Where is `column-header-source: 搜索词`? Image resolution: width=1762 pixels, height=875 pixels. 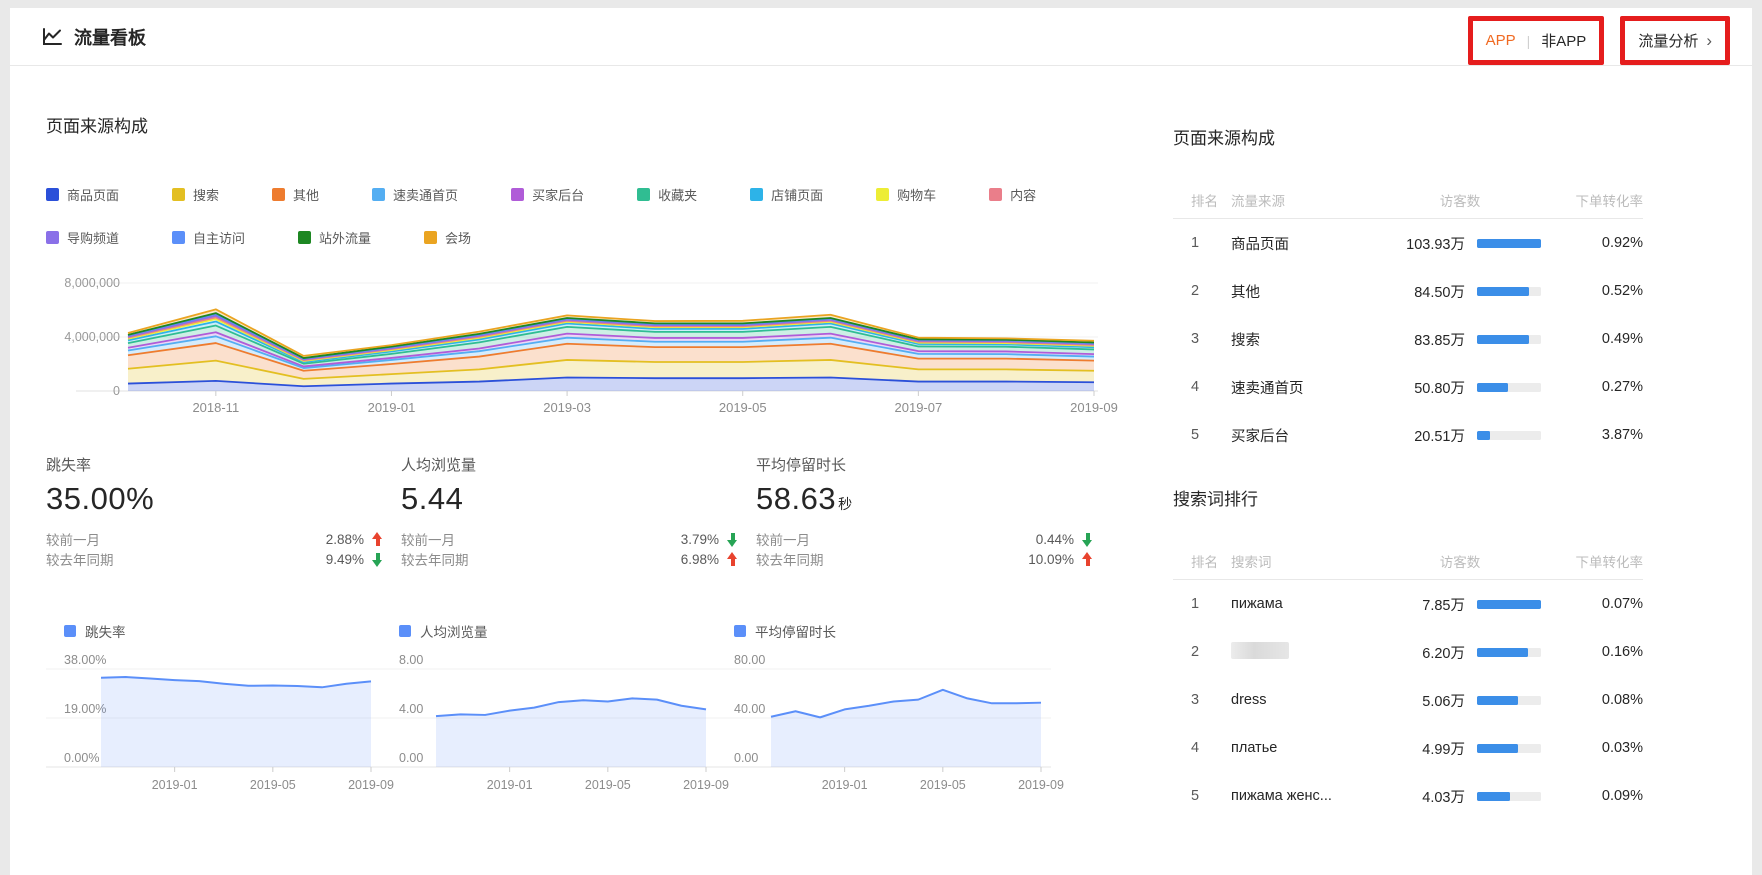
column-header-source: 搜索词 is located at coordinates (1251, 562).